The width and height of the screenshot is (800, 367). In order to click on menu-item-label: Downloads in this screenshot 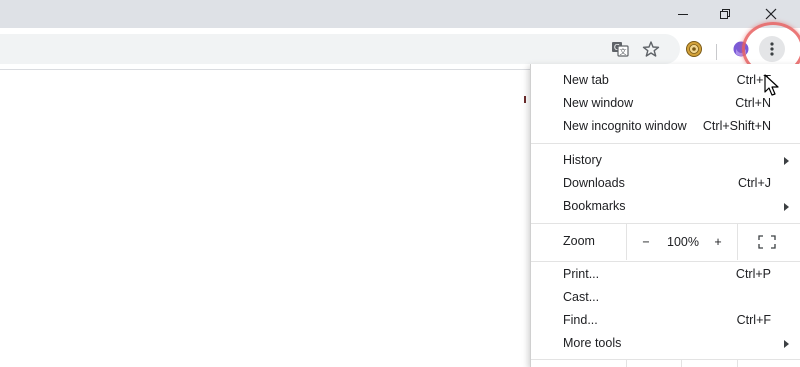, I will do `click(594, 183)`.